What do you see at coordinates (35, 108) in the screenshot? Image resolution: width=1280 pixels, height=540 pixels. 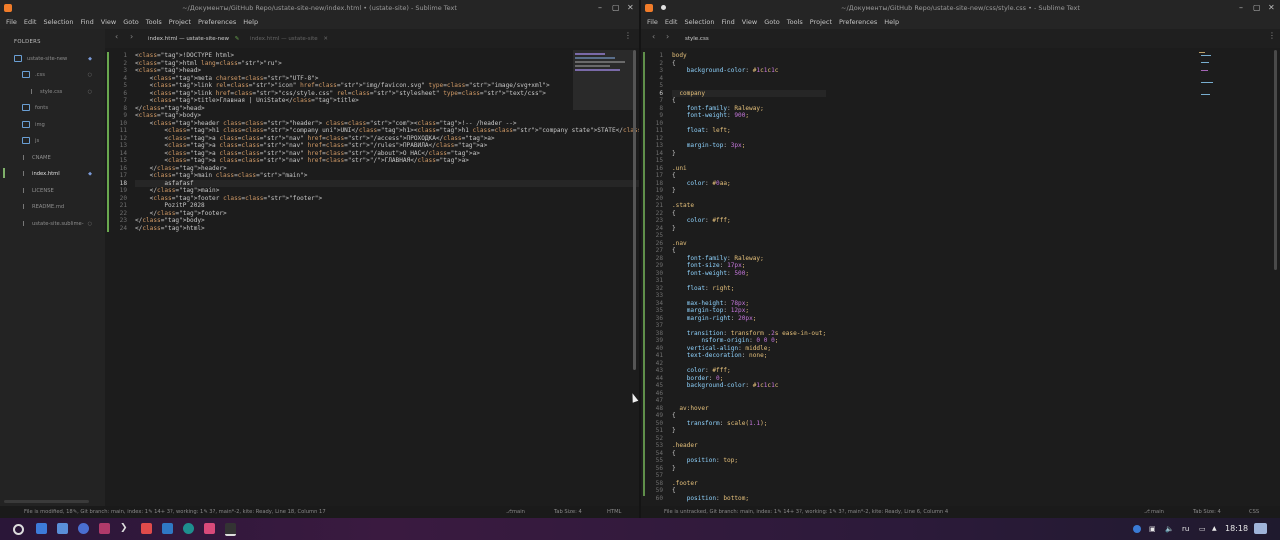 I see `sidebar-item-fonts: fonts` at bounding box center [35, 108].